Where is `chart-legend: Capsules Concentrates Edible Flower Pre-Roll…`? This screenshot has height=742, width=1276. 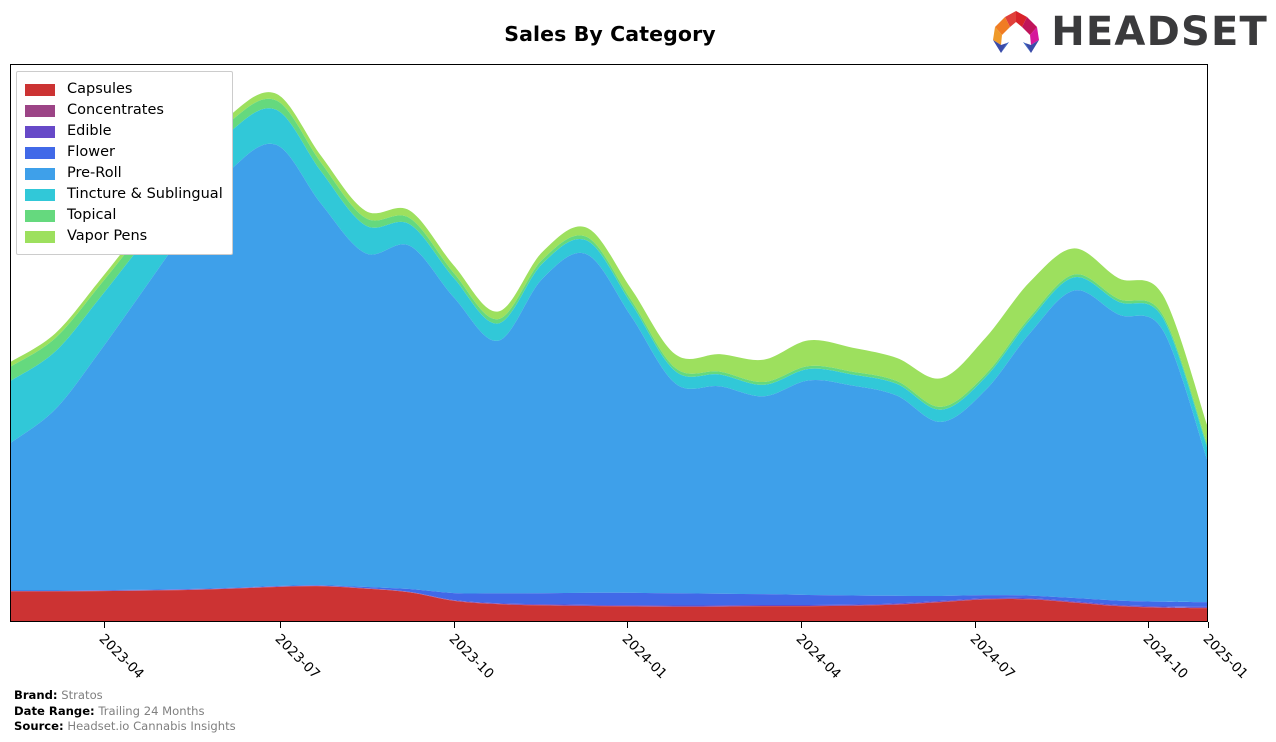 chart-legend: Capsules Concentrates Edible Flower Pre-Roll… is located at coordinates (124, 163).